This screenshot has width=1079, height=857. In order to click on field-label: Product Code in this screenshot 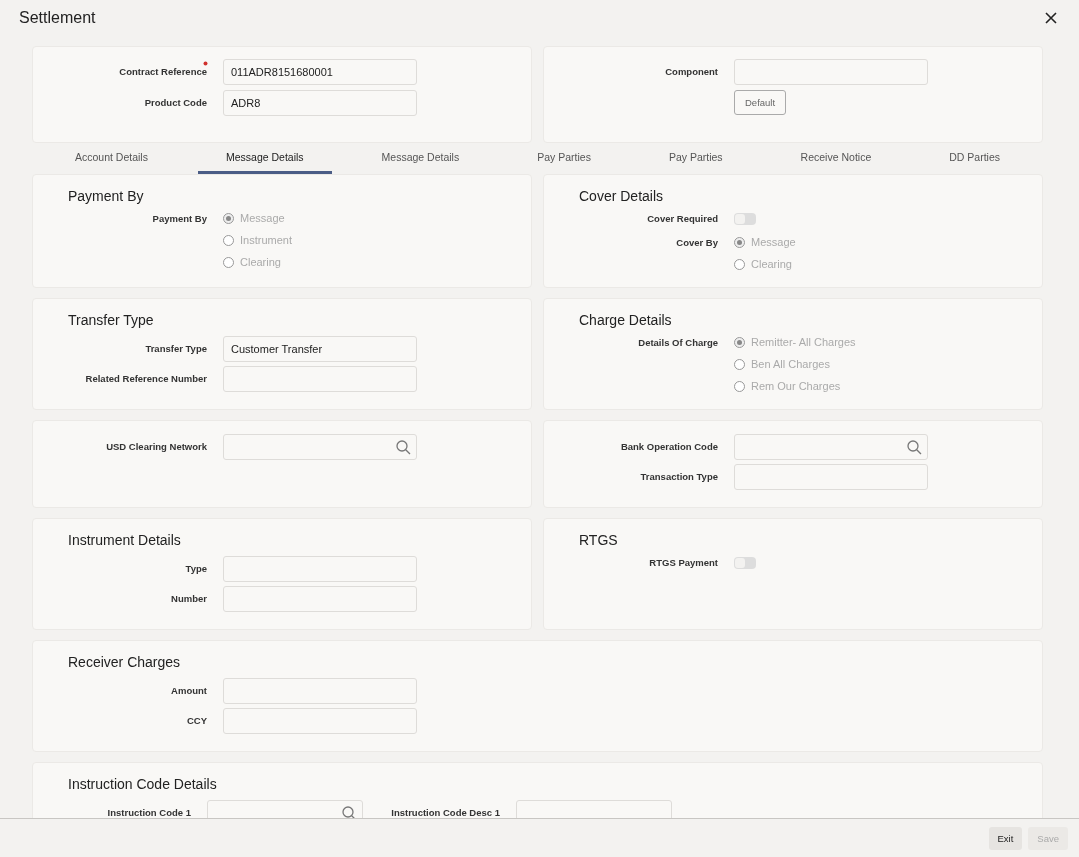, I will do `click(175, 103)`.